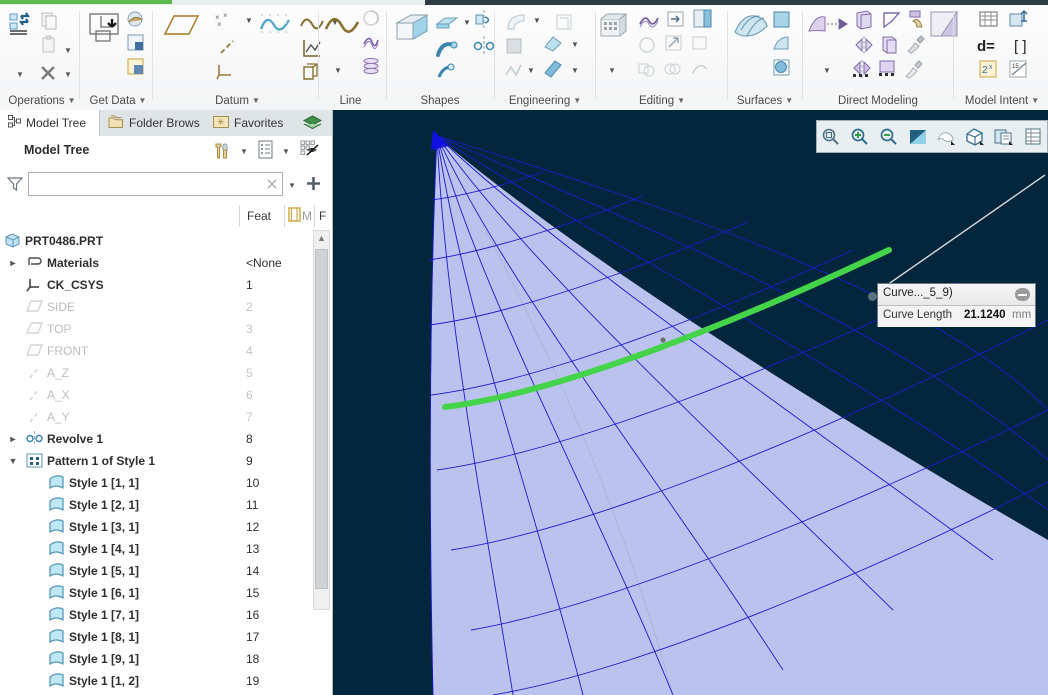  I want to click on chamfer-dropdown-caret: ▼, so click(575, 45).